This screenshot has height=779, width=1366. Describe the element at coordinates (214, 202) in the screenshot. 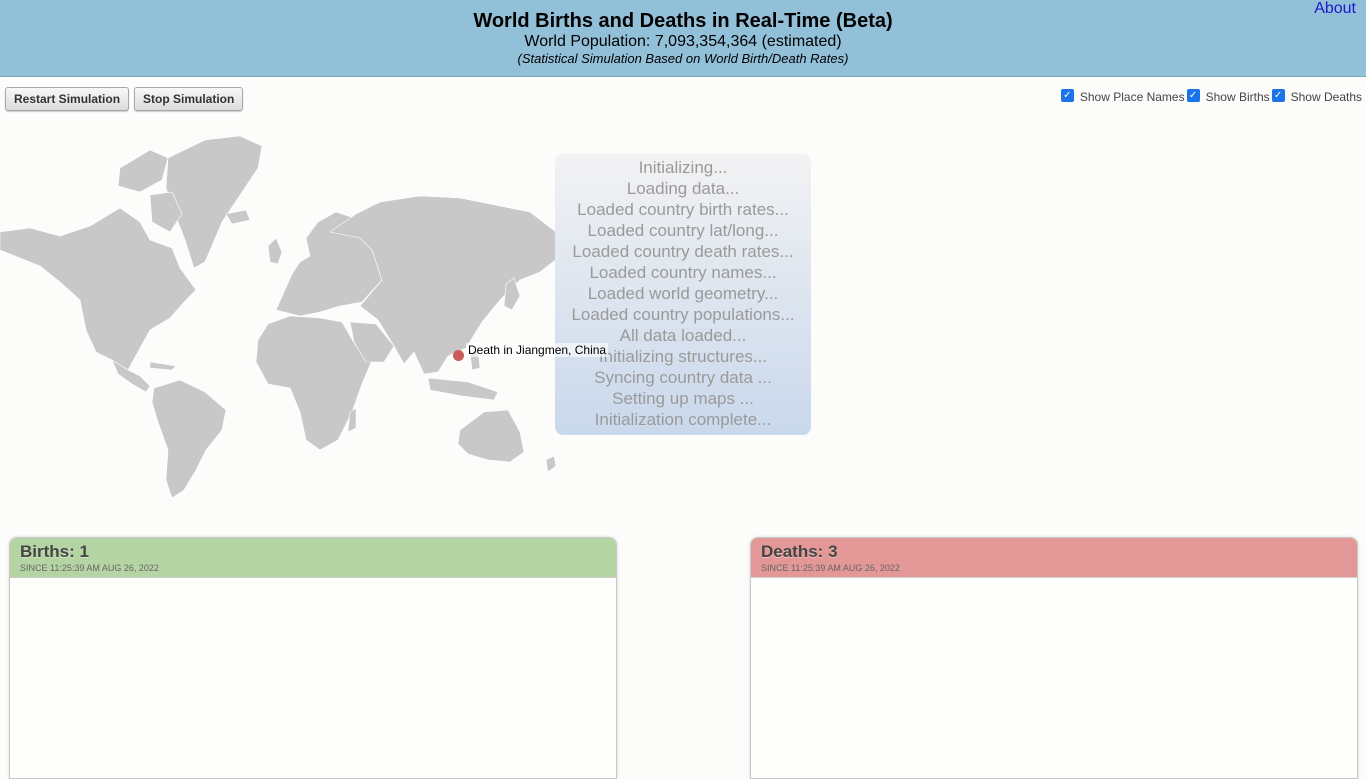

I see `greenland-shape` at that location.